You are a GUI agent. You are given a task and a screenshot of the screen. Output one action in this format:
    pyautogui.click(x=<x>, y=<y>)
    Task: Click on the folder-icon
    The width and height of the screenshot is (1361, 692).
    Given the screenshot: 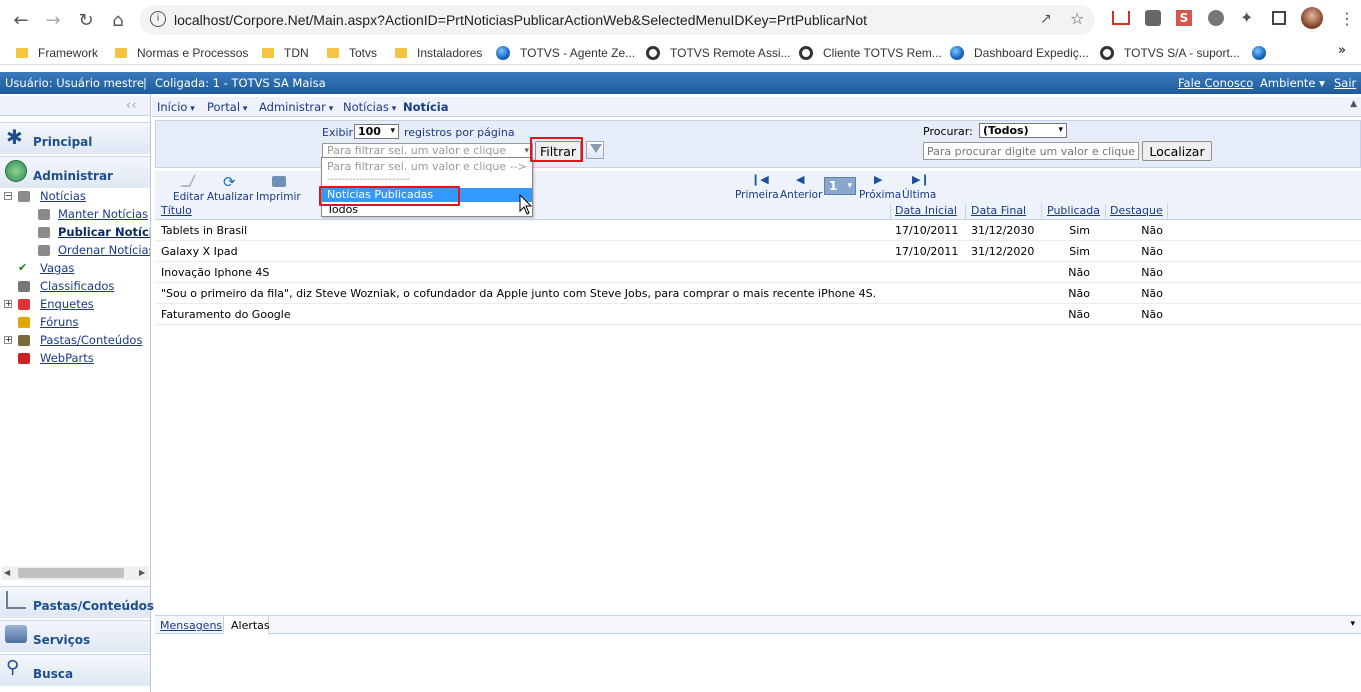 What is the action you would take?
    pyautogui.click(x=401, y=53)
    